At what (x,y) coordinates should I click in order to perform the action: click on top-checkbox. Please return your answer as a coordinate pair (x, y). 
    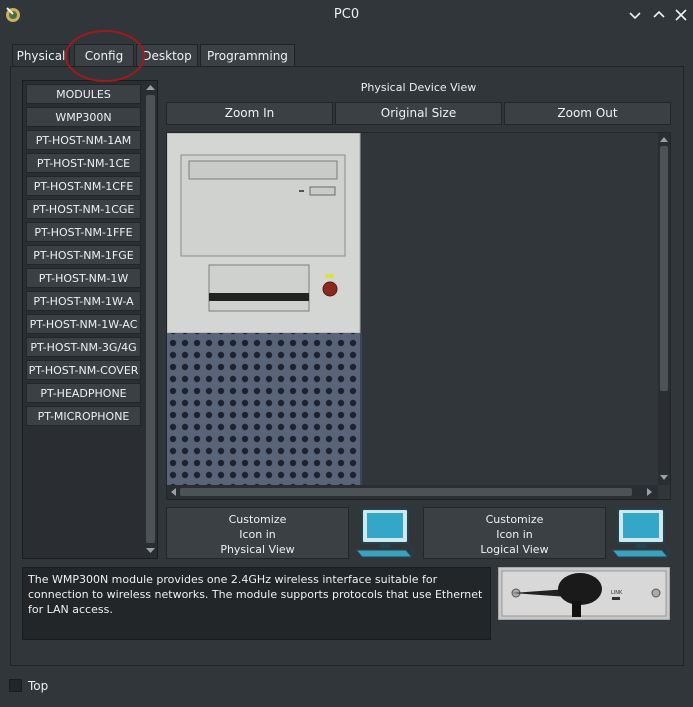
    Looking at the image, I should click on (15, 685).